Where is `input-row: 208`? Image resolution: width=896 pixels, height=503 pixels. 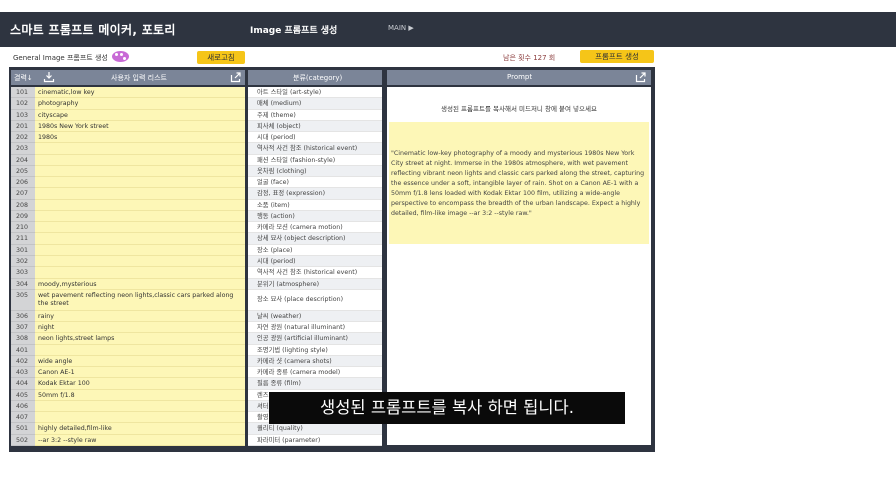 input-row: 208 is located at coordinates (128, 205).